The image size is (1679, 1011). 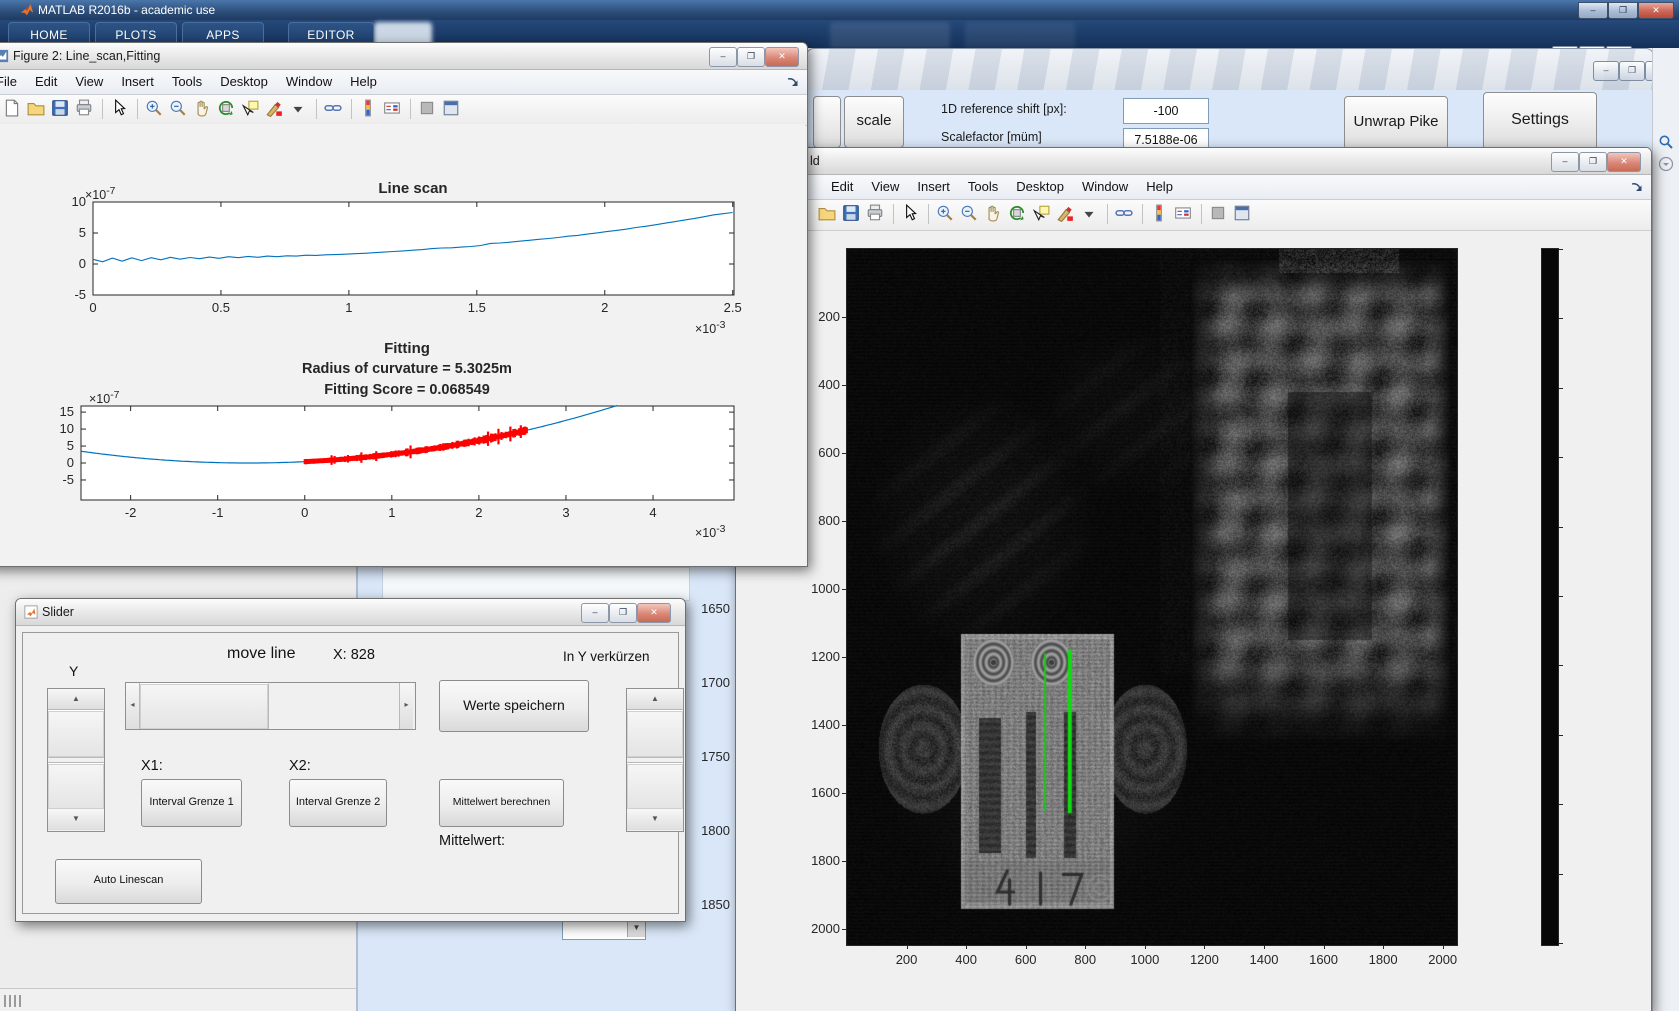 I want to click on shorten-y-label: In Y verkürzen, so click(x=606, y=656).